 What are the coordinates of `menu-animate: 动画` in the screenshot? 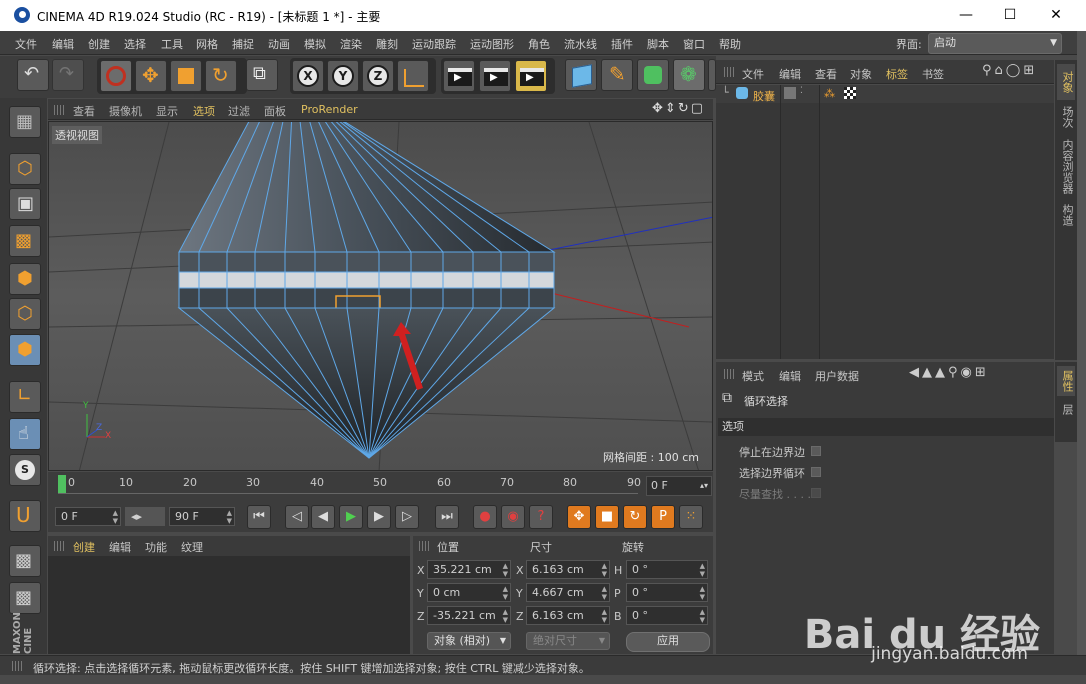 It's located at (279, 44).